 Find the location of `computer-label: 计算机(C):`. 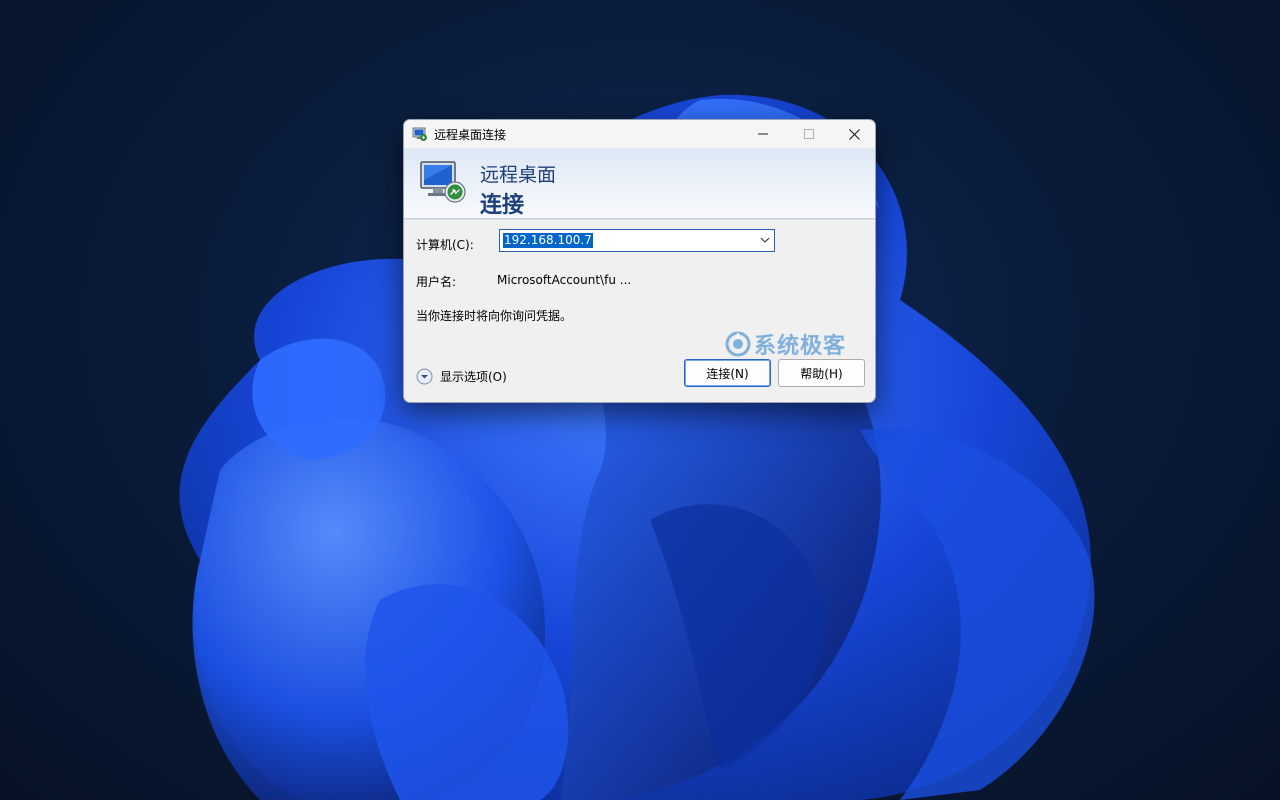

computer-label: 计算机(C): is located at coordinates (445, 245).